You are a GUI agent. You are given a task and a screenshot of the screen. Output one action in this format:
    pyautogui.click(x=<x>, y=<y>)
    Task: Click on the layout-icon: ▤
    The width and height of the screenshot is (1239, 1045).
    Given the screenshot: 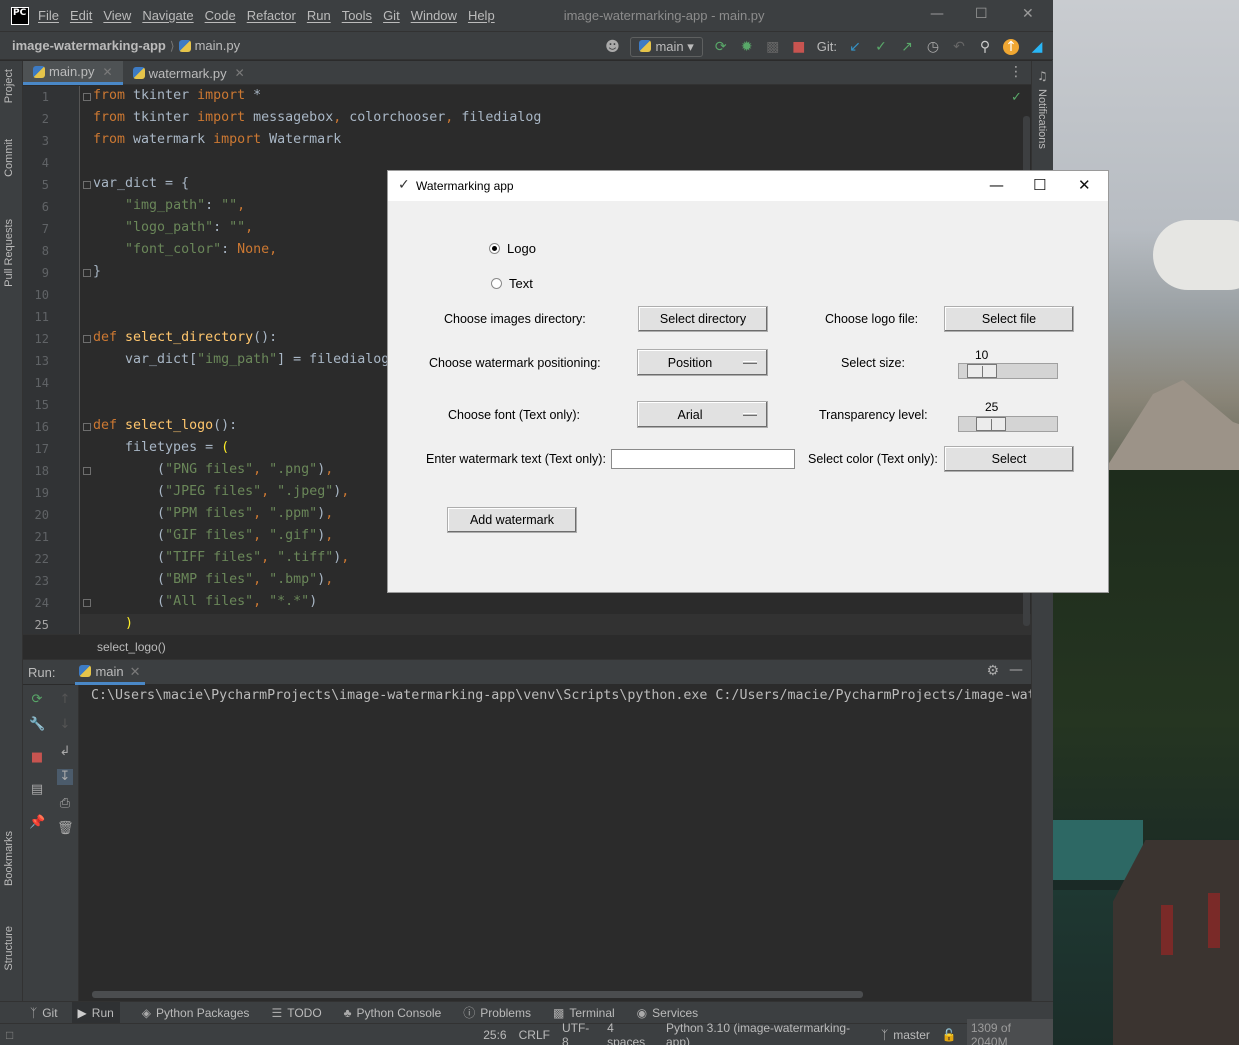 What is the action you would take?
    pyautogui.click(x=37, y=790)
    